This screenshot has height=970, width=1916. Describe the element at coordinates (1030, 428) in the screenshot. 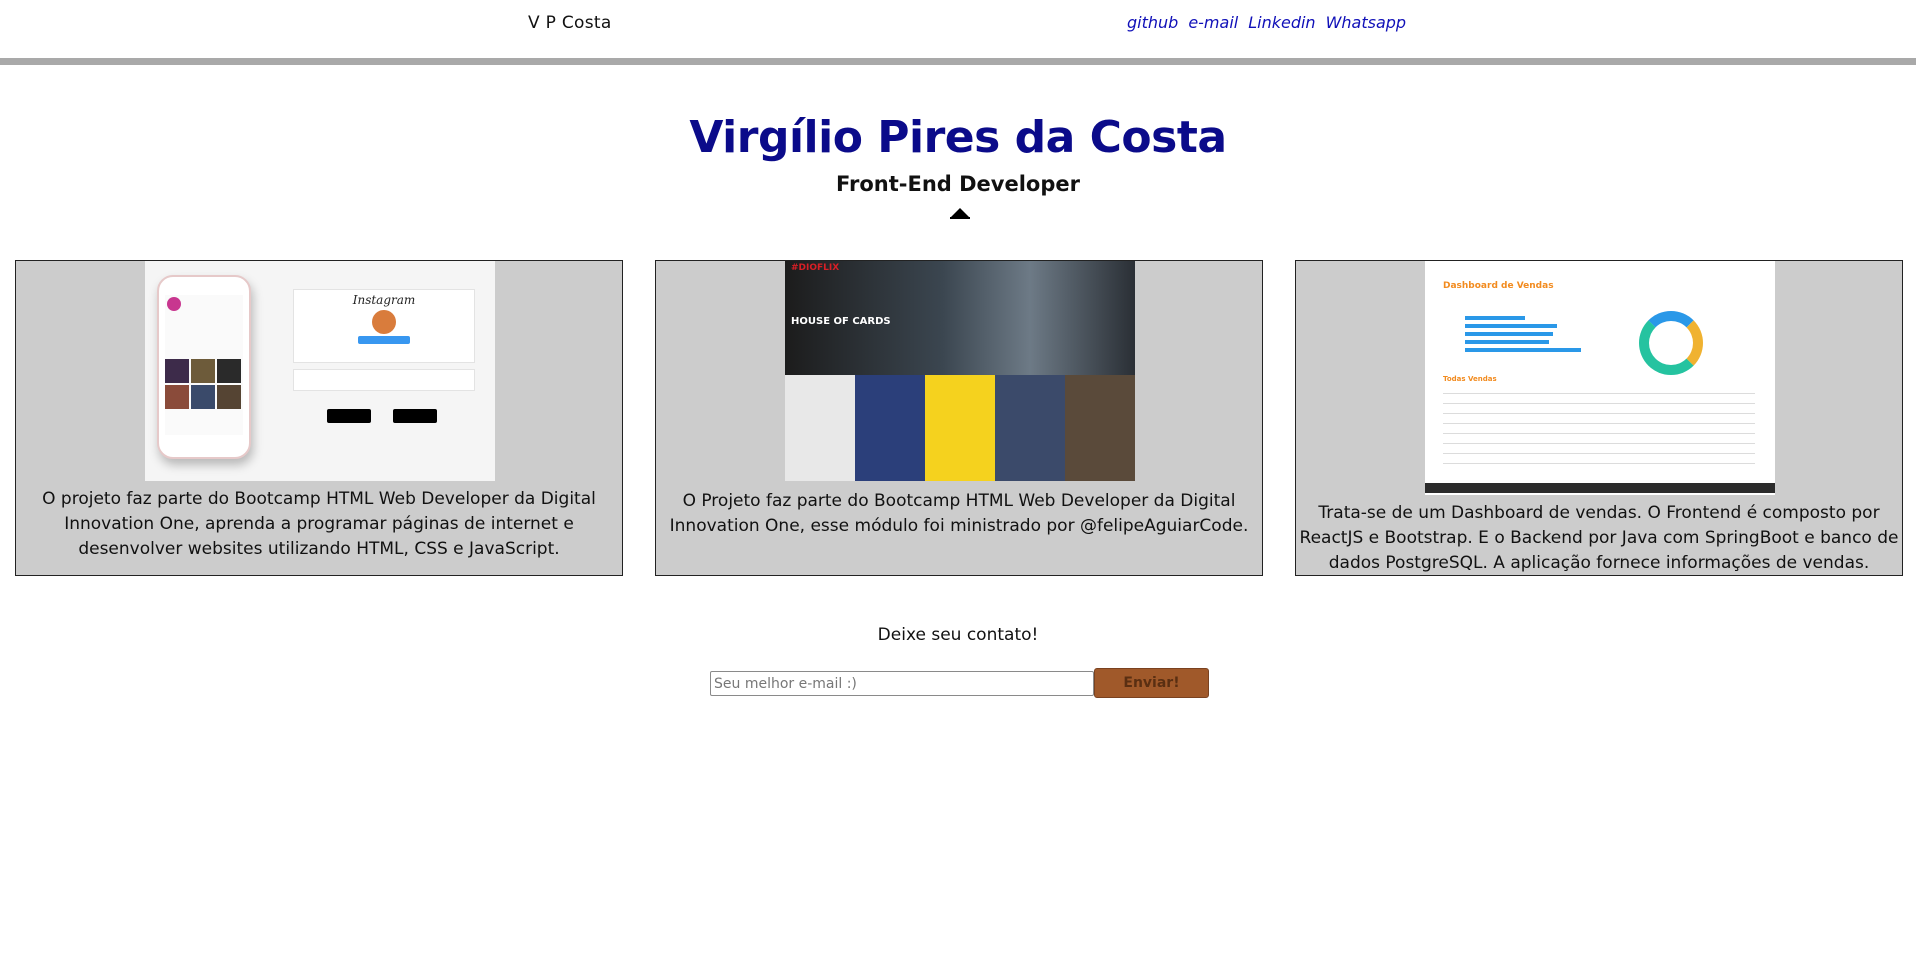

I see `poster-civil-war` at that location.